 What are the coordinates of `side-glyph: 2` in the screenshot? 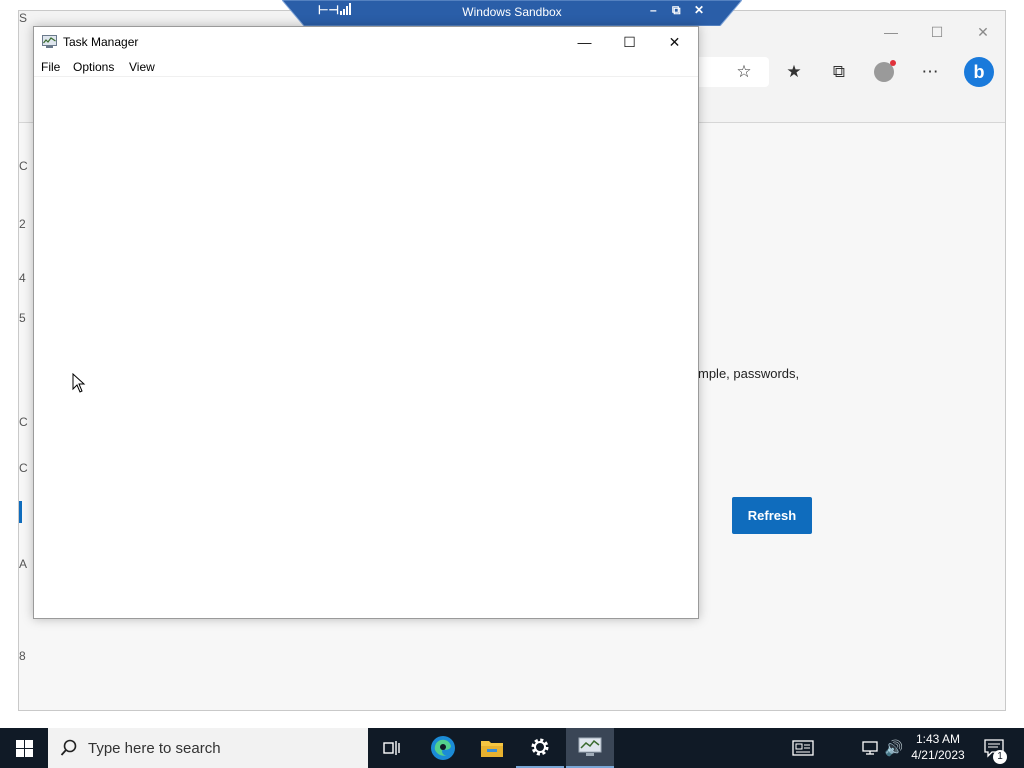 It's located at (22, 224).